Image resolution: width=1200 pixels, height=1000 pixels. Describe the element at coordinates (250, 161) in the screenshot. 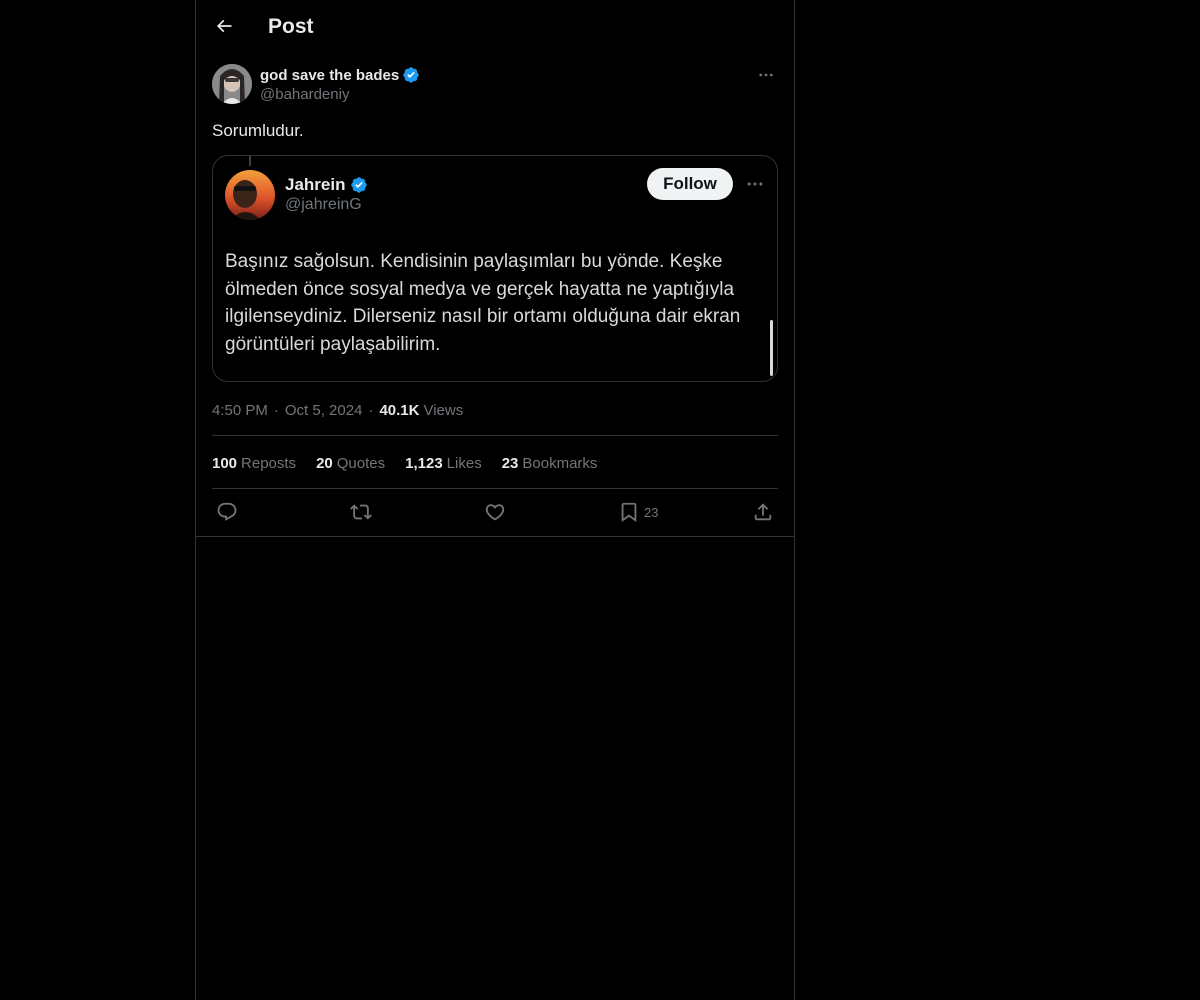

I see `thread-line` at that location.